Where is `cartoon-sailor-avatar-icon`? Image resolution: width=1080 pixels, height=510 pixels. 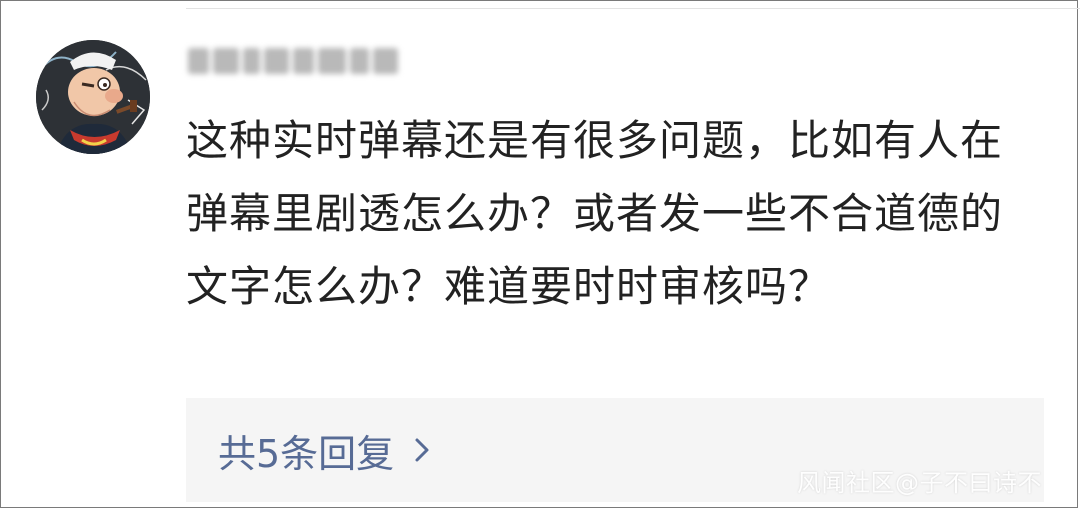
cartoon-sailor-avatar-icon is located at coordinates (93, 97).